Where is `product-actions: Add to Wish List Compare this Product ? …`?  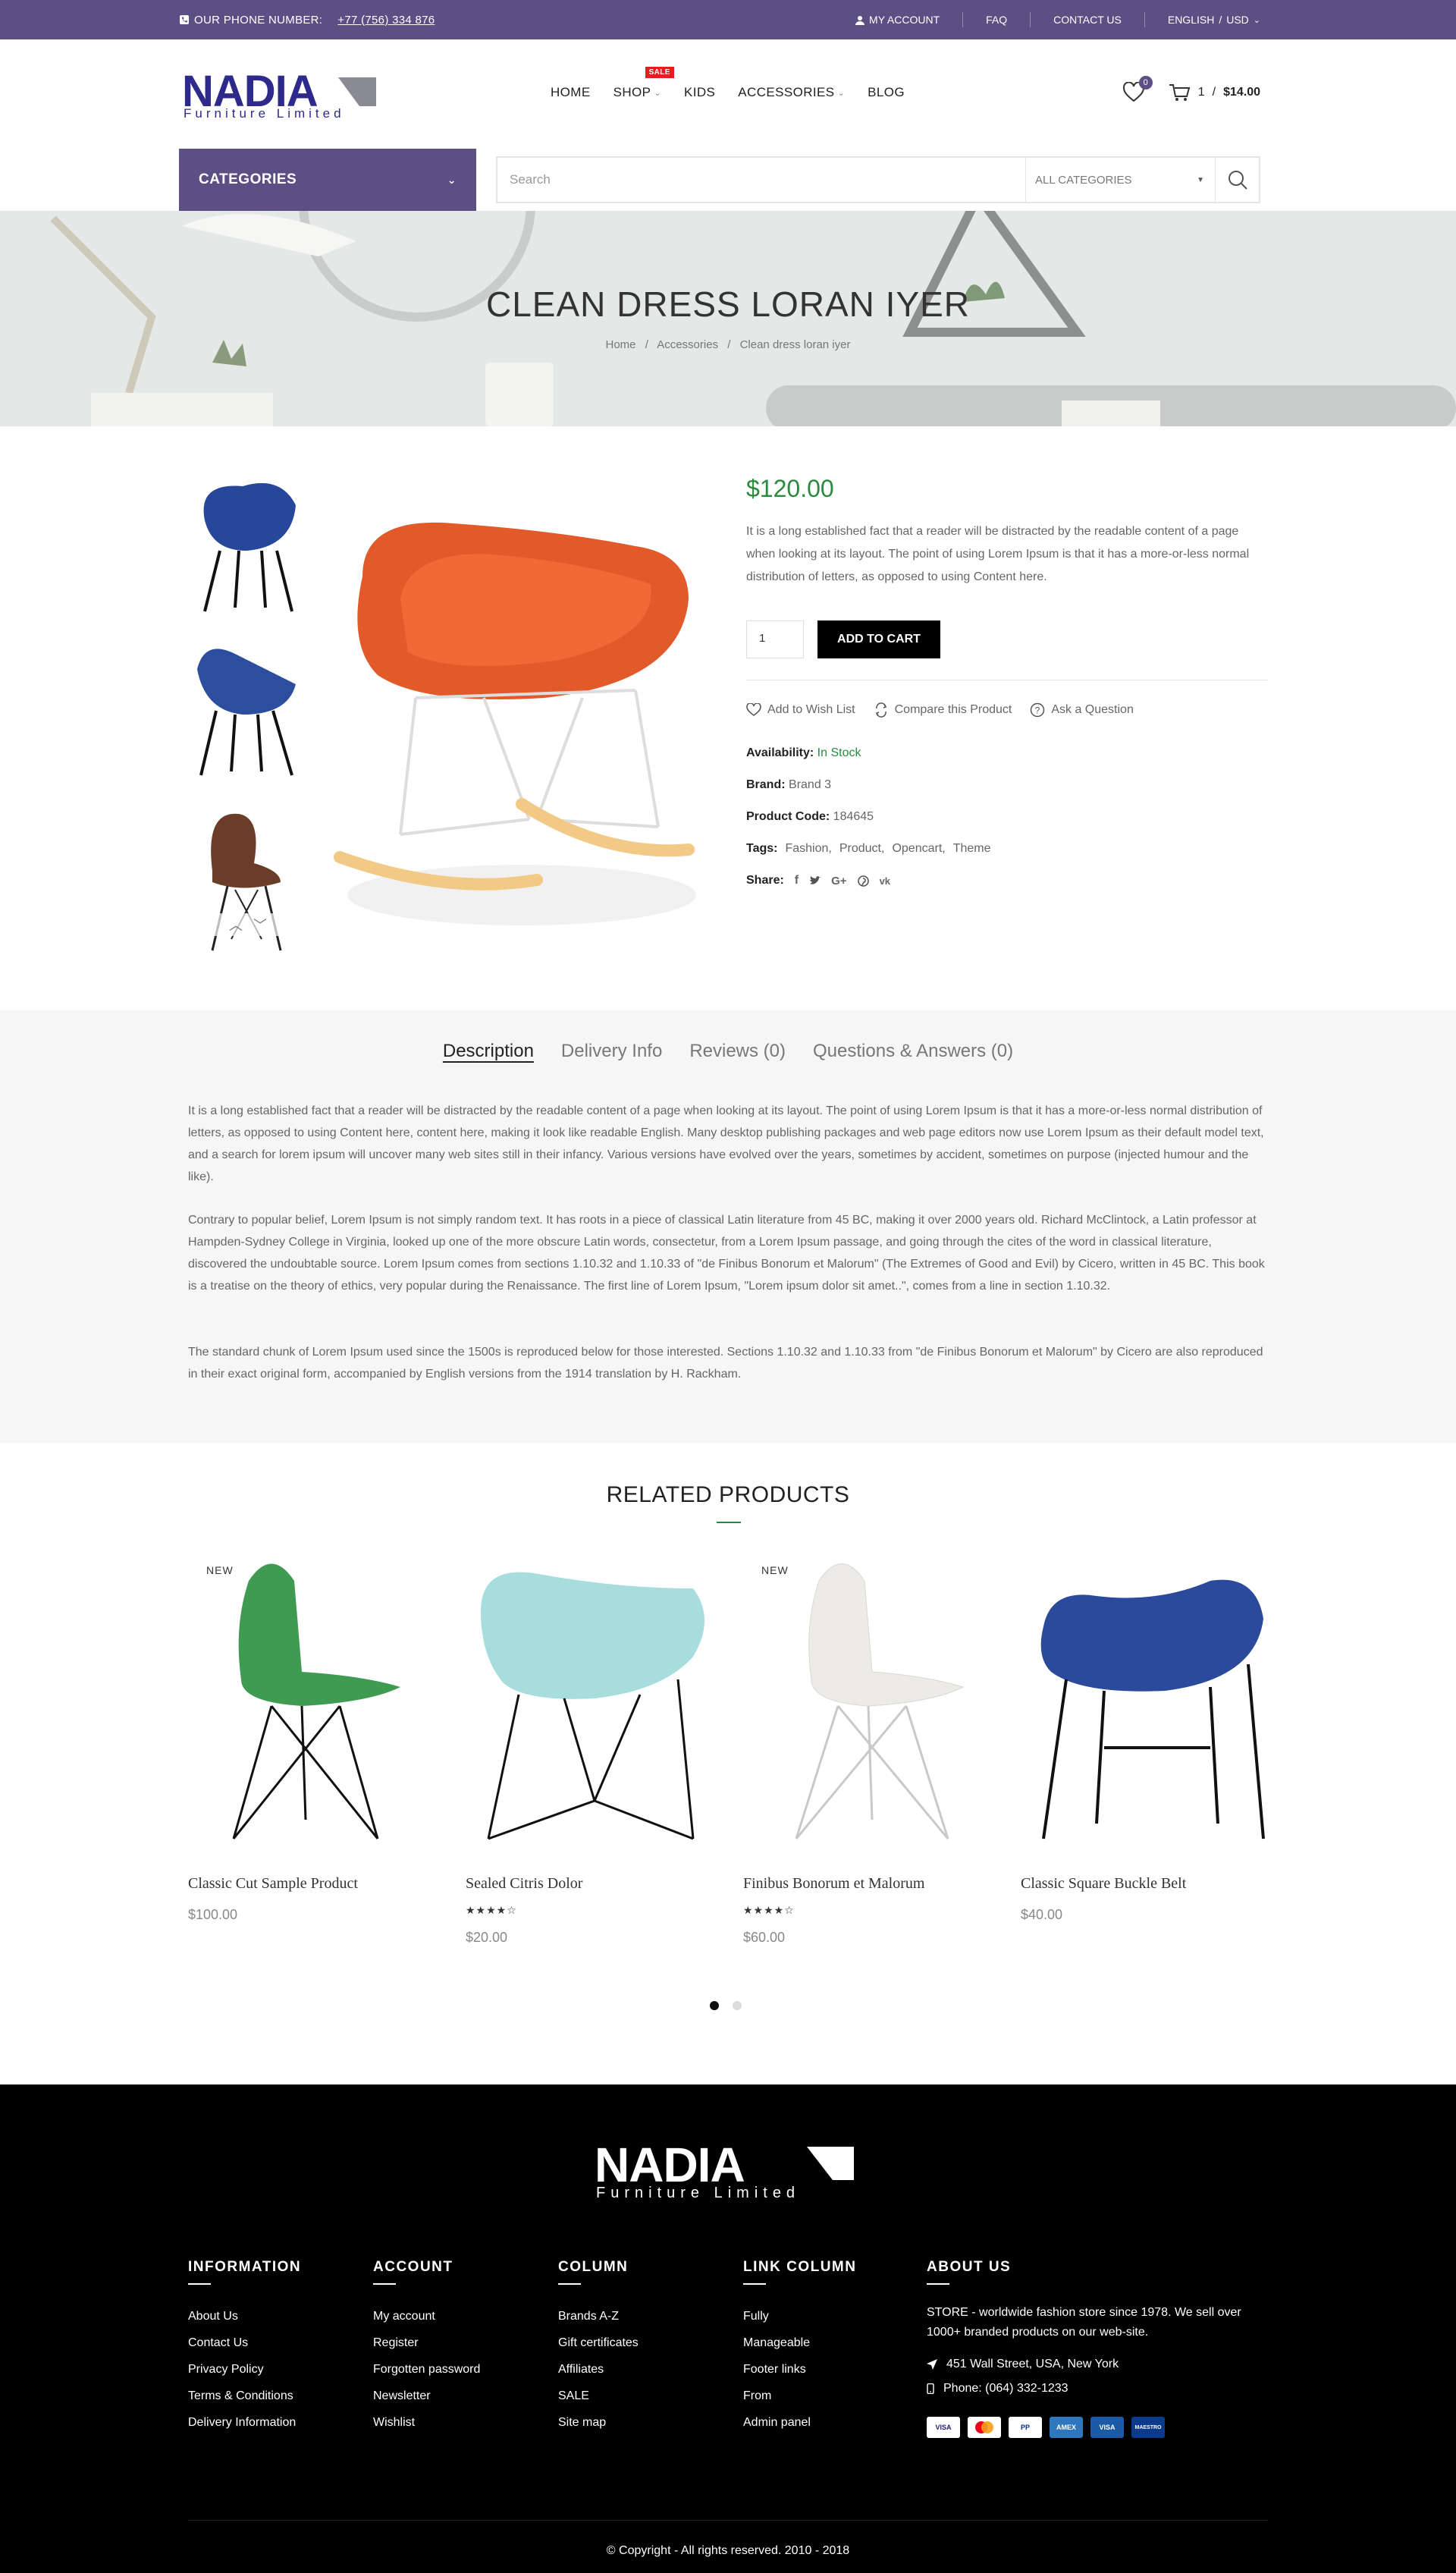 product-actions: Add to Wish List Compare this Product ? … is located at coordinates (940, 710).